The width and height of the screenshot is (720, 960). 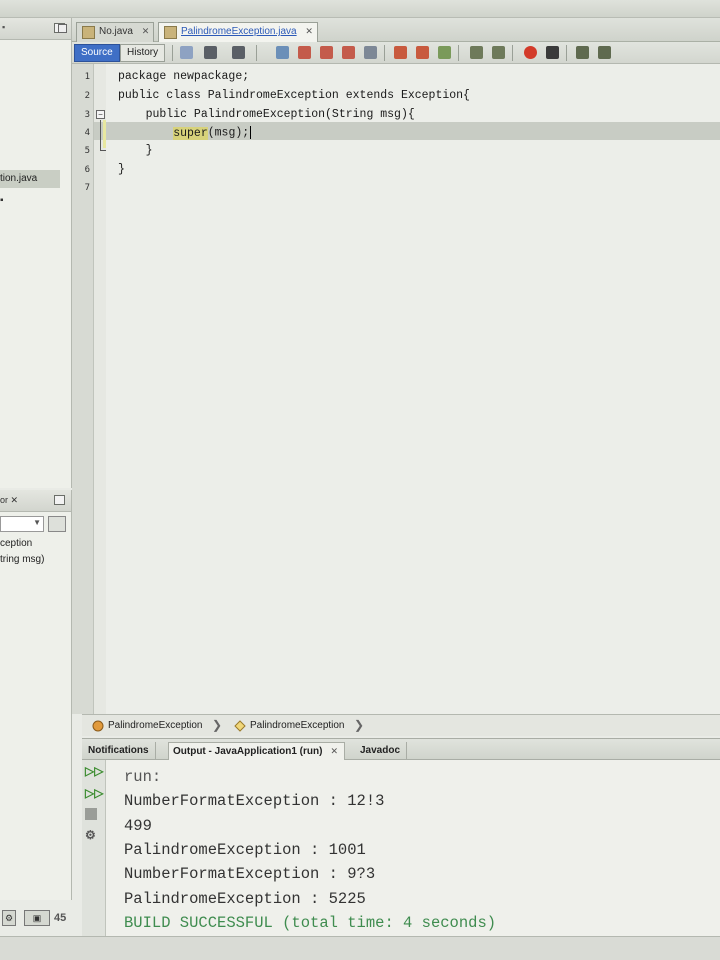 What do you see at coordinates (282, 52) in the screenshot?
I see `find-icon` at bounding box center [282, 52].